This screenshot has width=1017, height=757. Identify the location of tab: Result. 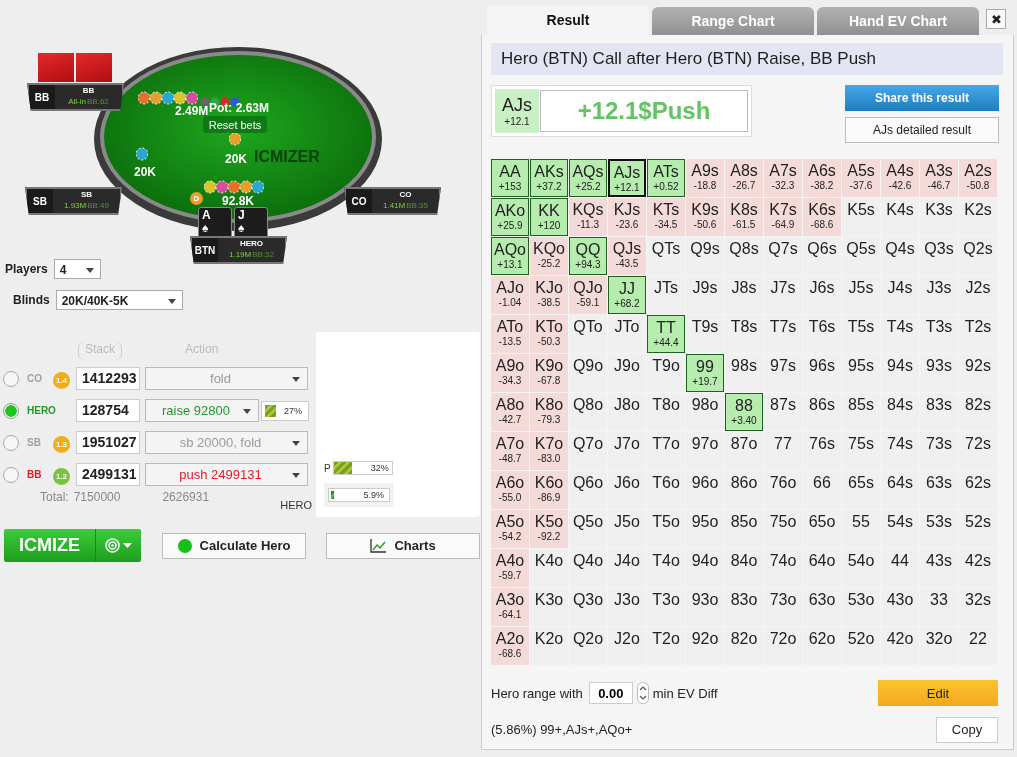
(568, 20).